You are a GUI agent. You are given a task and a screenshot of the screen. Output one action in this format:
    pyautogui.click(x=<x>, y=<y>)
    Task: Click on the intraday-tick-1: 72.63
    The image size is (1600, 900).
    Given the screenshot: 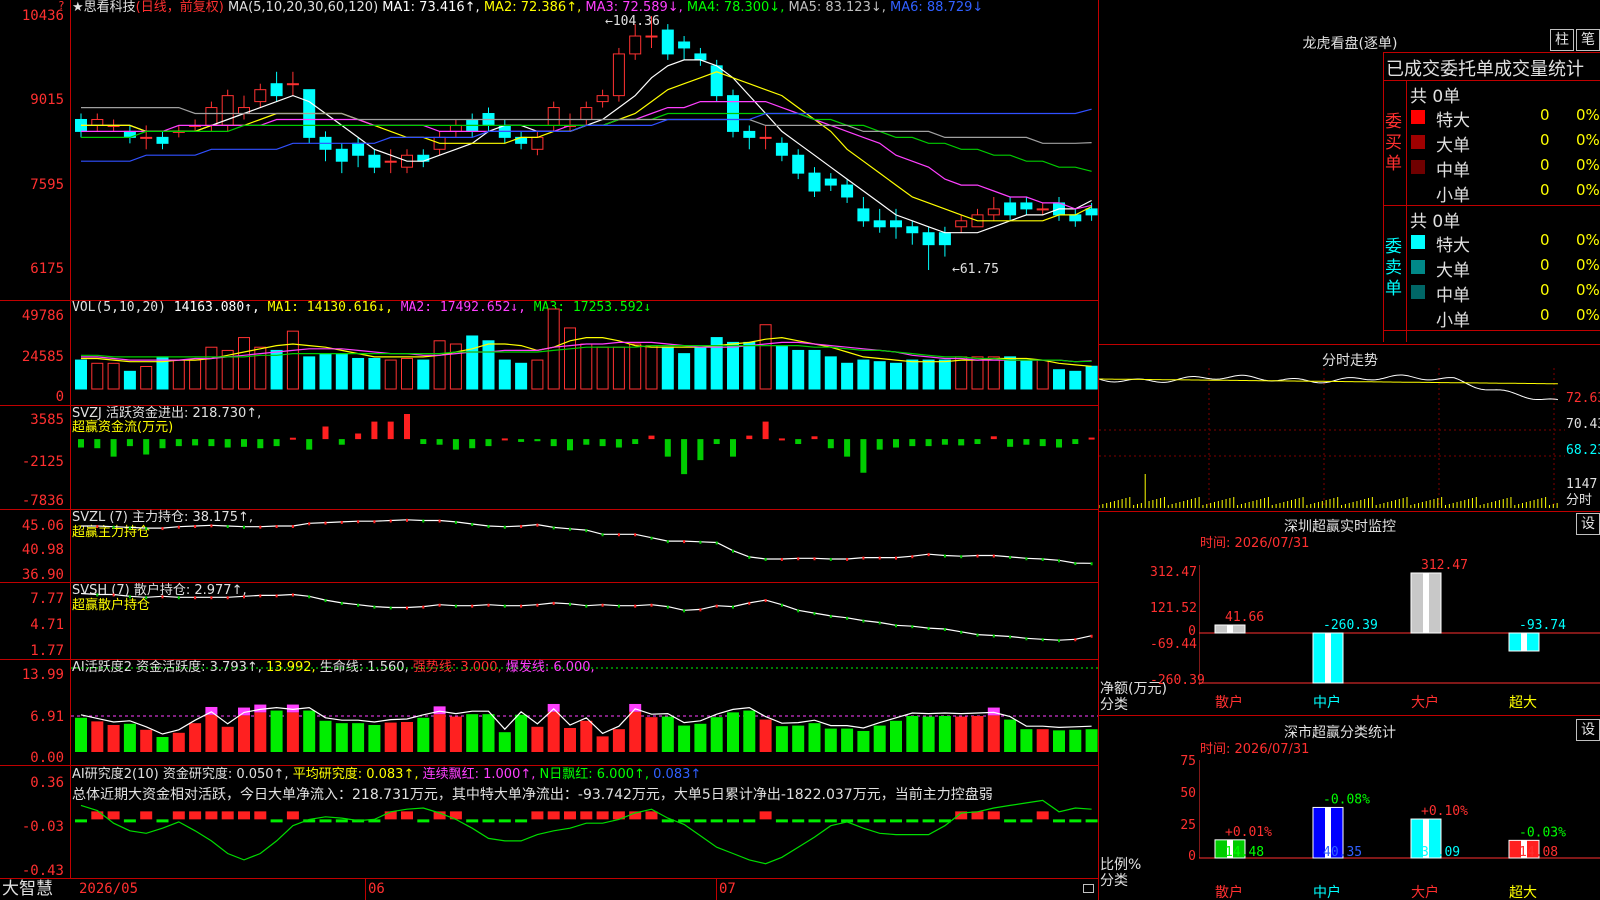 What is the action you would take?
    pyautogui.click(x=1583, y=398)
    